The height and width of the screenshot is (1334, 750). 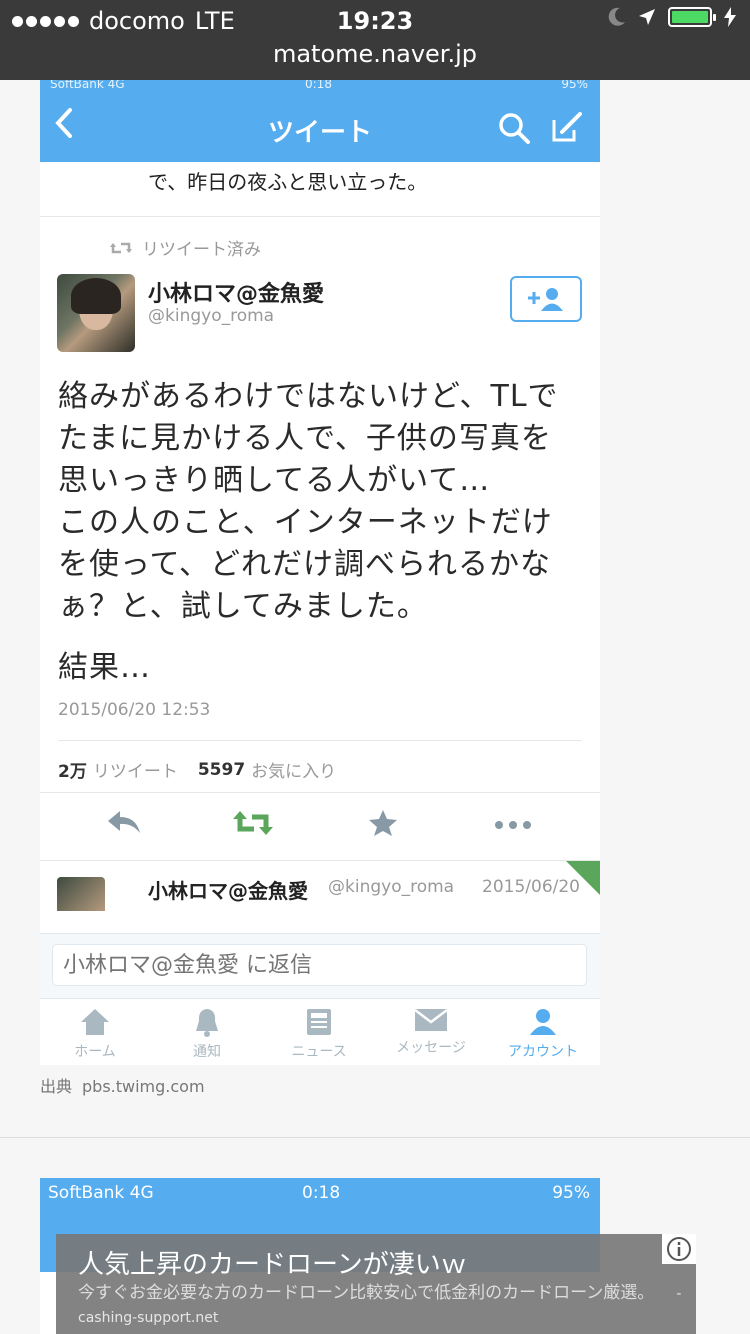 What do you see at coordinates (121, 247) in the screenshot?
I see `retweet-small-icon` at bounding box center [121, 247].